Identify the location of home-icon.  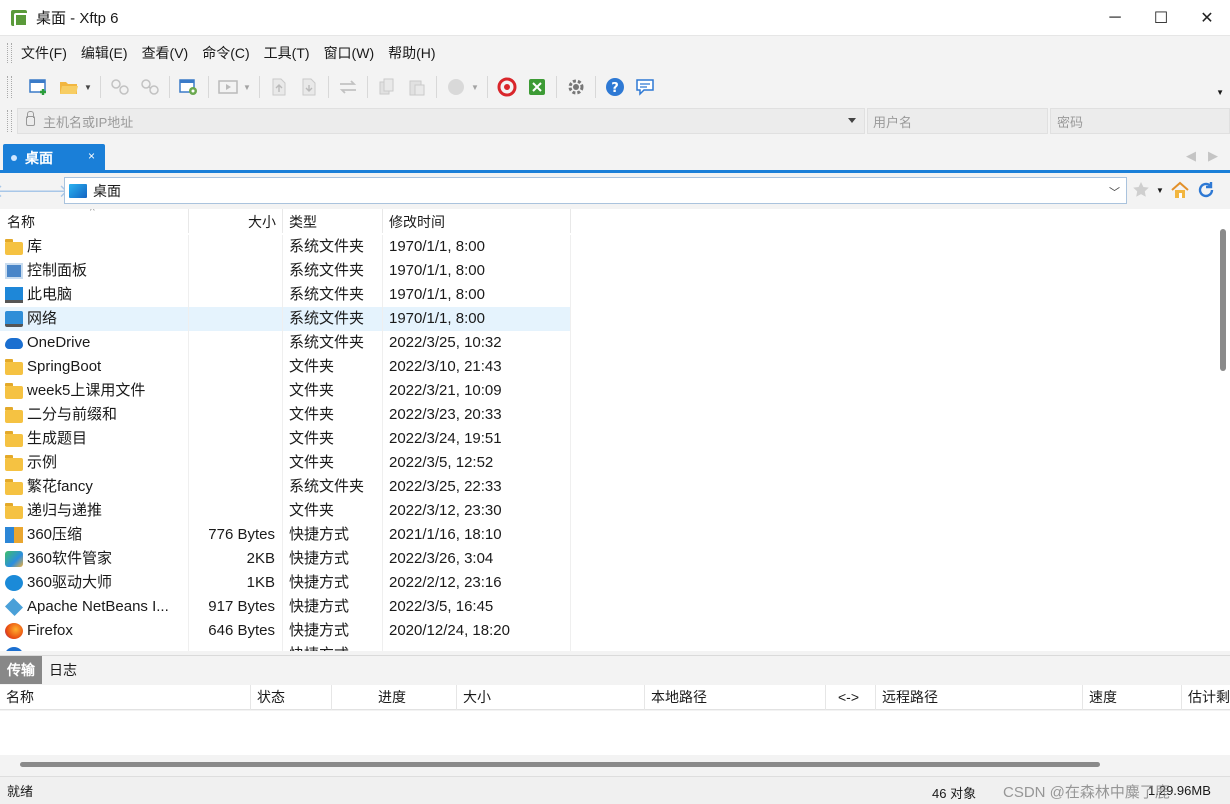
(1180, 190).